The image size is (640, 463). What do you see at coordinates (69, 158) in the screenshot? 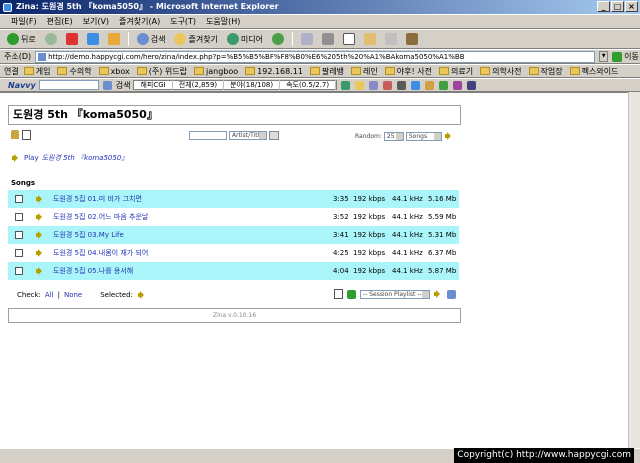
I see `play-album-link: Play 도원경 5th 『koma5050』` at bounding box center [69, 158].